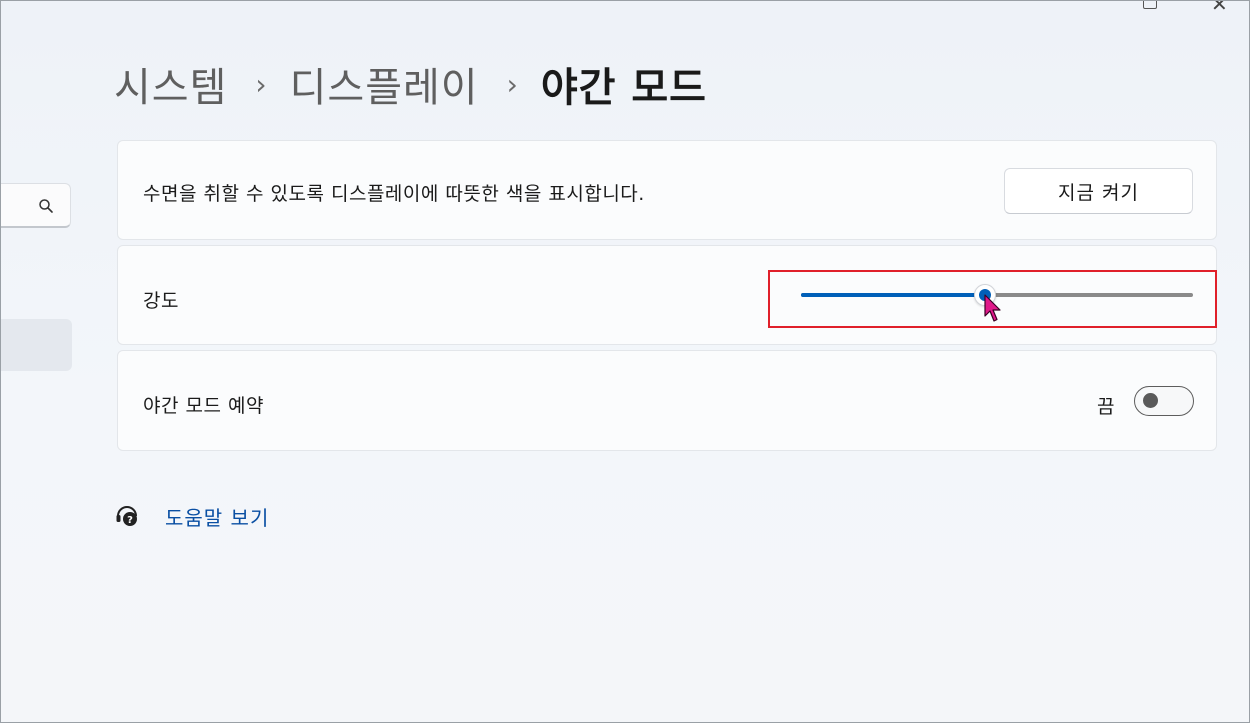 The height and width of the screenshot is (723, 1250). I want to click on schedule-label: 야간 모드 예약, so click(203, 406).